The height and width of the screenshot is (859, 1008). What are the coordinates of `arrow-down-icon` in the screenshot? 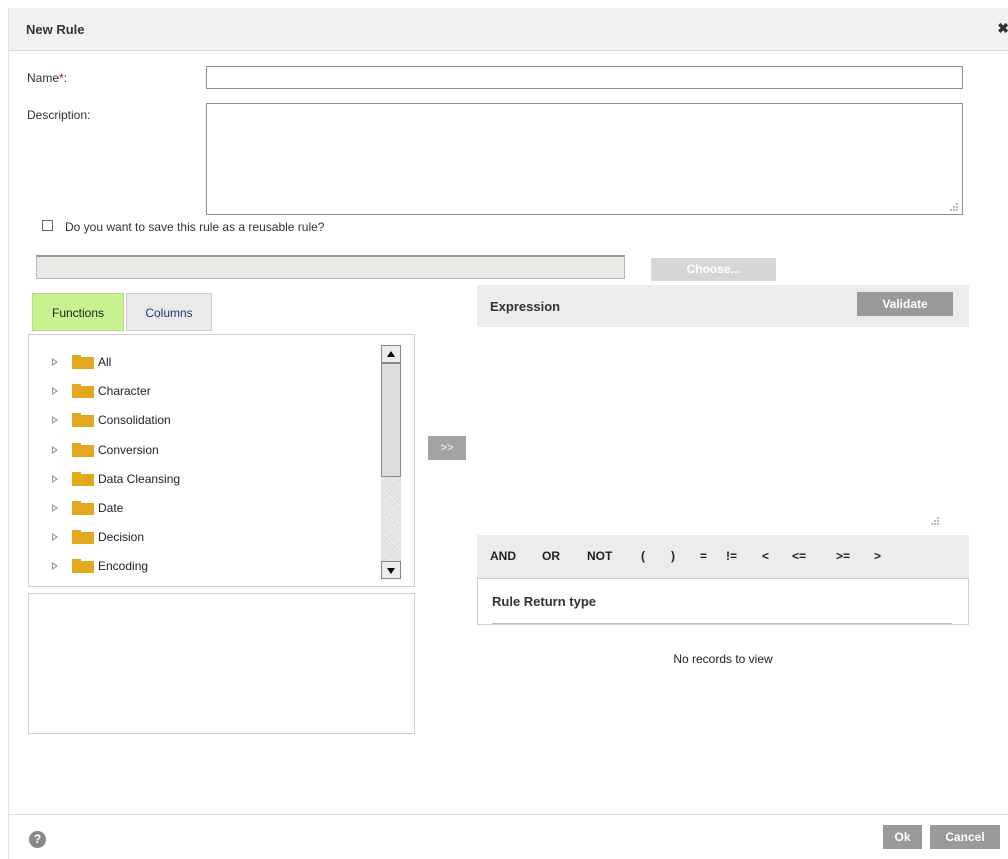 It's located at (391, 571).